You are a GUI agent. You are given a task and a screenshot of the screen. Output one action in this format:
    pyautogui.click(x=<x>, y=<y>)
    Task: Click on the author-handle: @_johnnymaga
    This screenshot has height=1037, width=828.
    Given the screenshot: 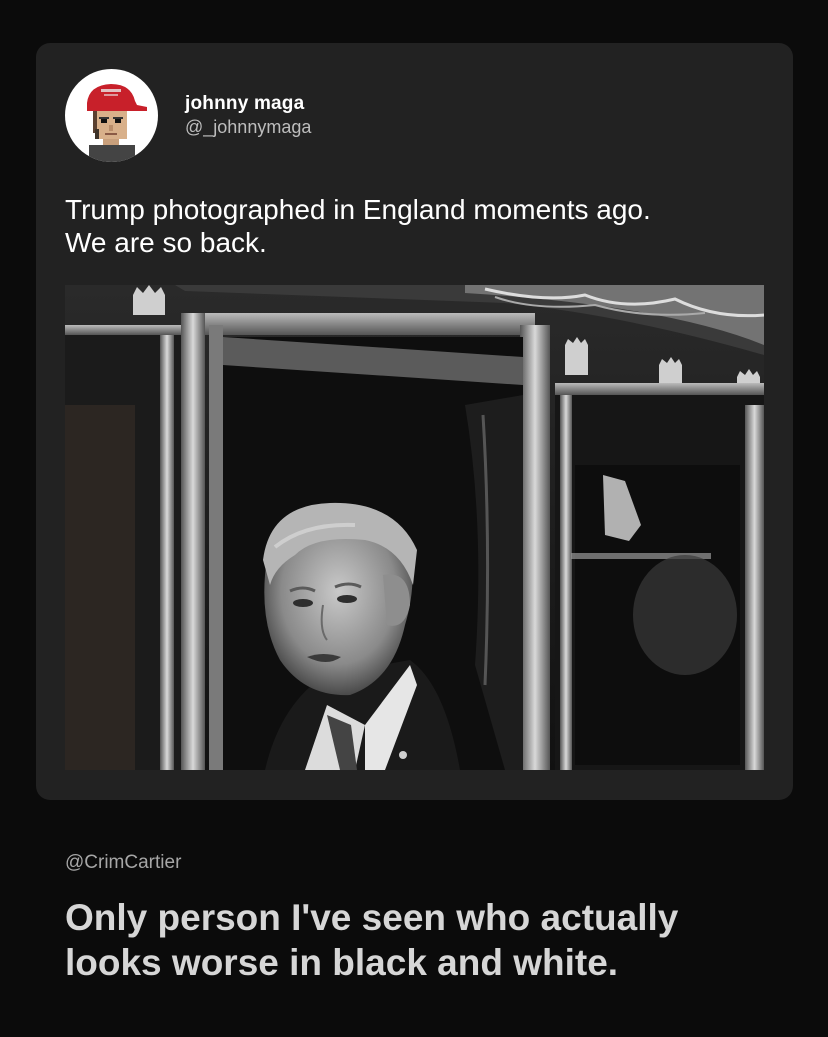 What is the action you would take?
    pyautogui.click(x=248, y=127)
    